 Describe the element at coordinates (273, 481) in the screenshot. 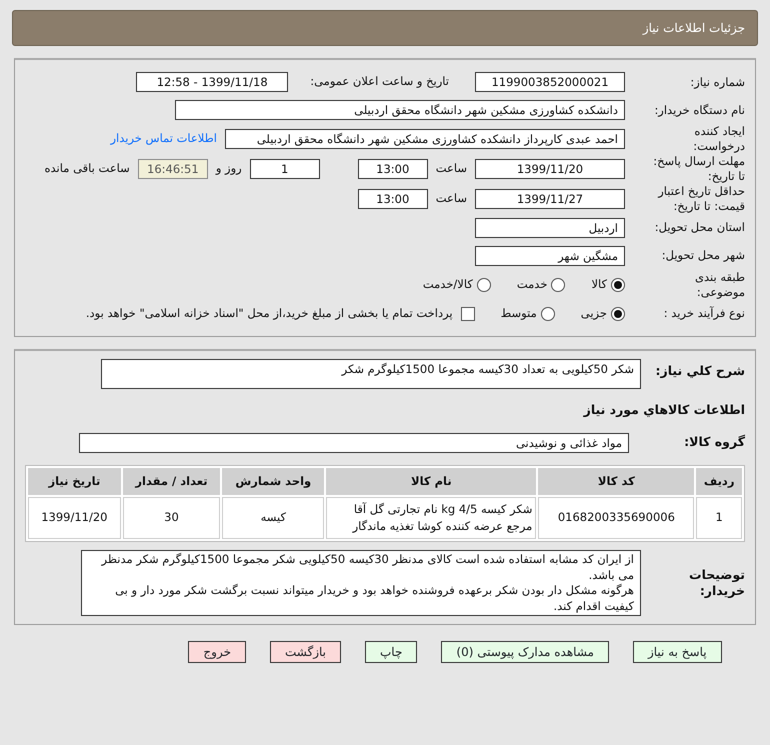

I see `column-header: واحد شمارش` at that location.